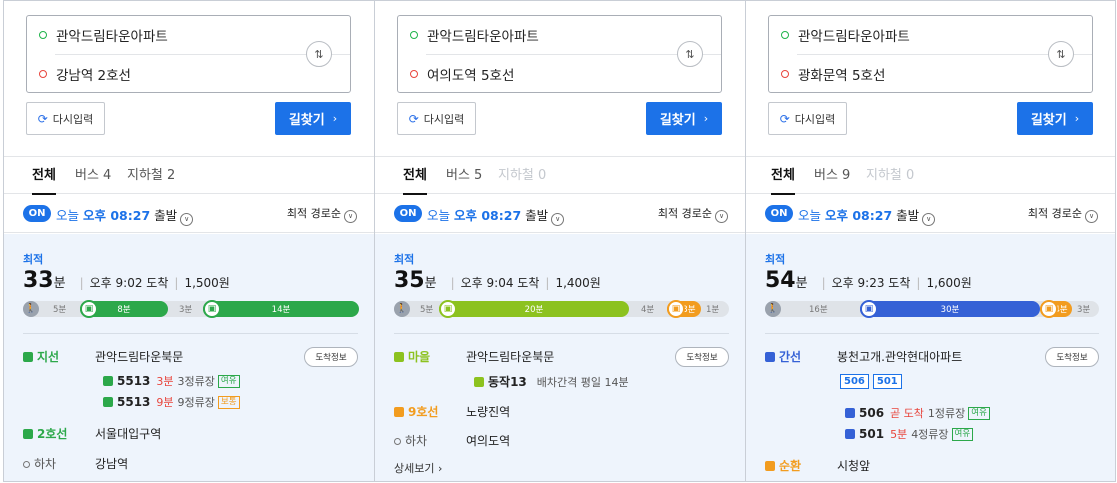 This screenshot has width=1117, height=483. Describe the element at coordinates (648, 310) in the screenshot. I see `walk-time-label: 4분` at that location.